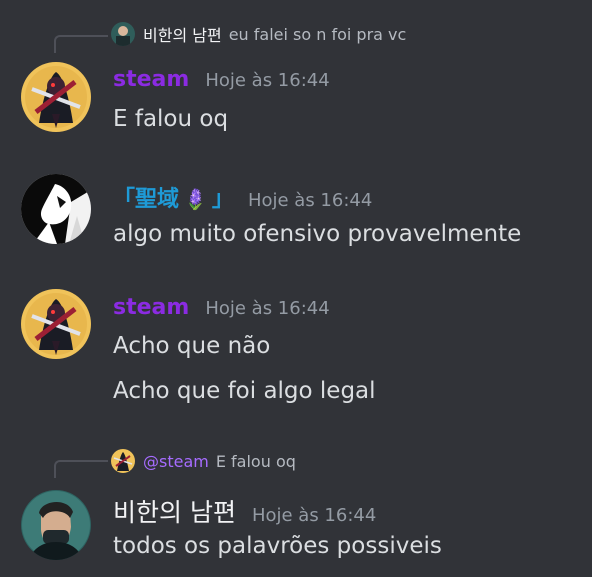 This screenshot has height=577, width=592. What do you see at coordinates (222, 199) in the screenshot?
I see `author-name-suffix: 」` at bounding box center [222, 199].